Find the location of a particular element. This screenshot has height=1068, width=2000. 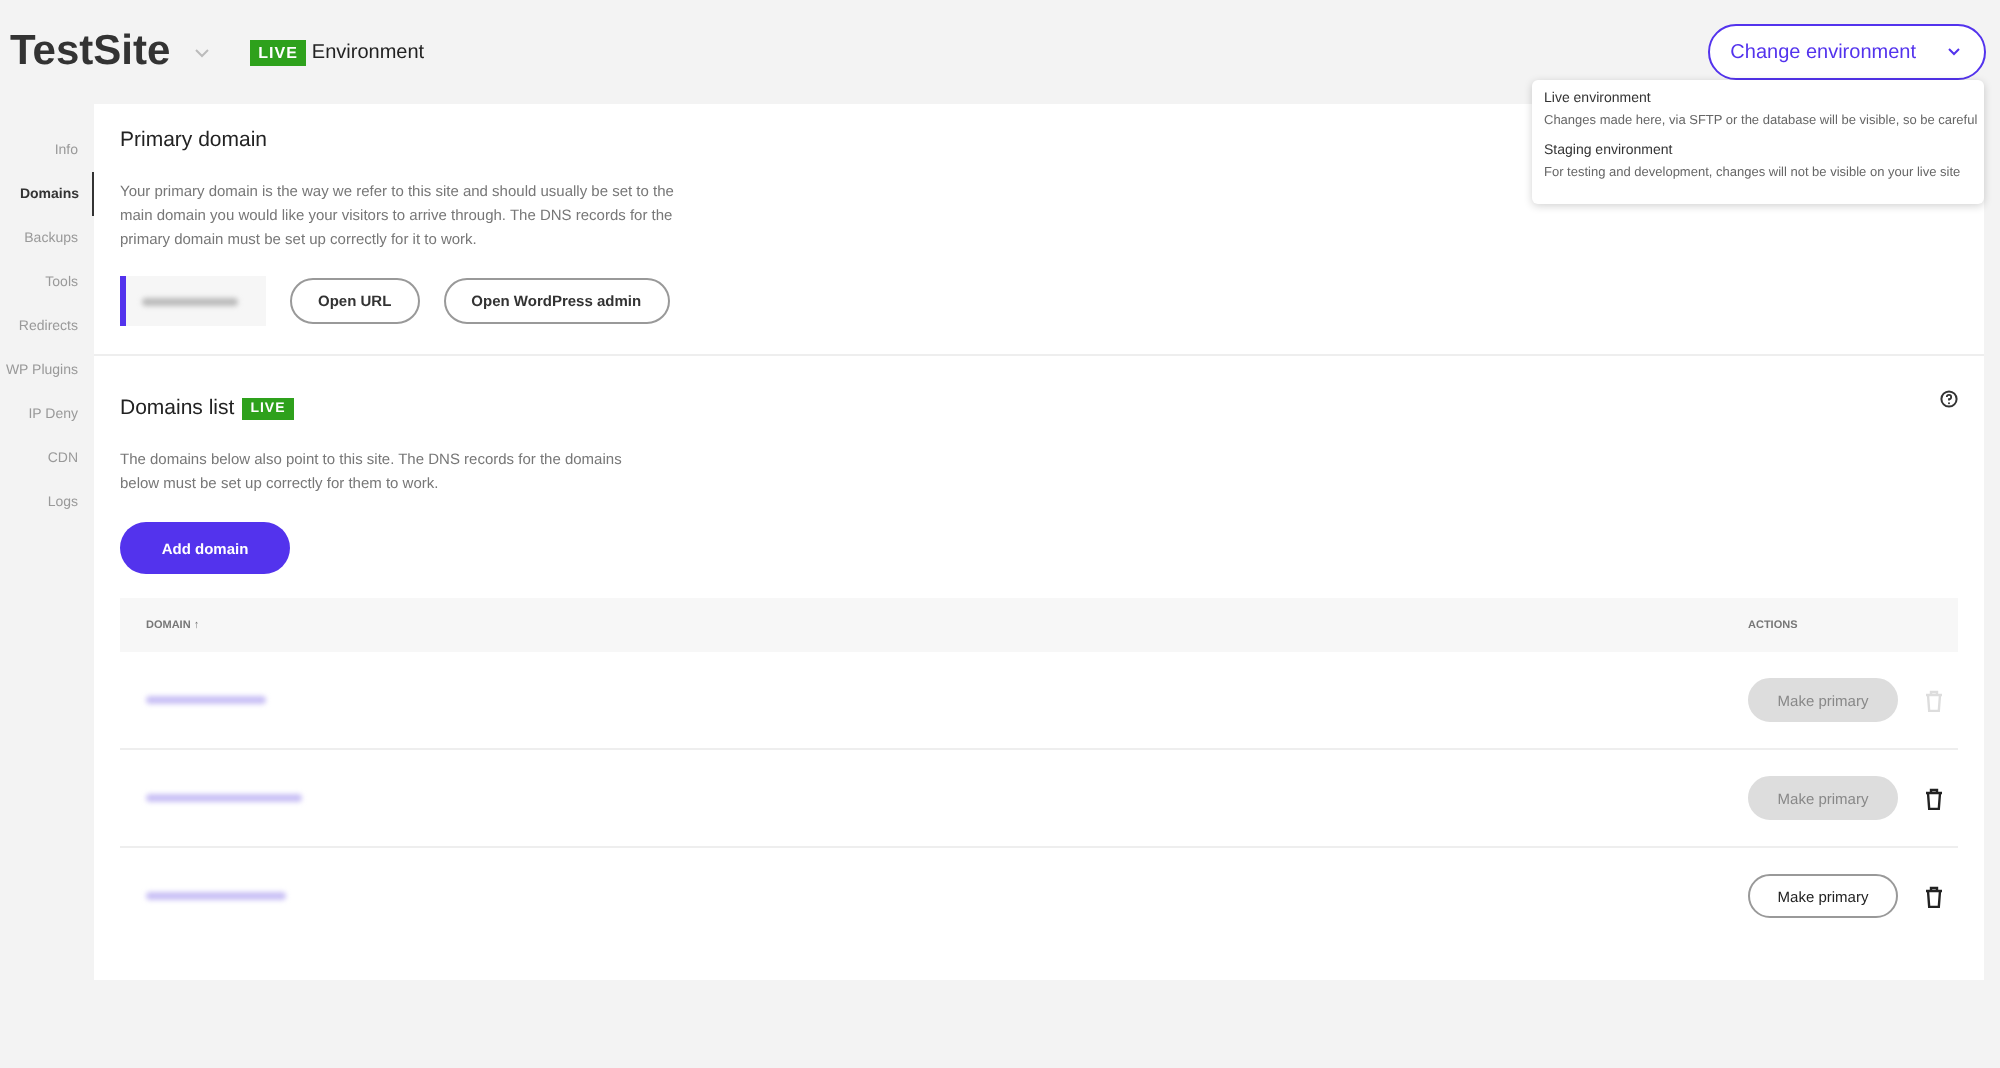

section-title: Domains list is located at coordinates (177, 408).